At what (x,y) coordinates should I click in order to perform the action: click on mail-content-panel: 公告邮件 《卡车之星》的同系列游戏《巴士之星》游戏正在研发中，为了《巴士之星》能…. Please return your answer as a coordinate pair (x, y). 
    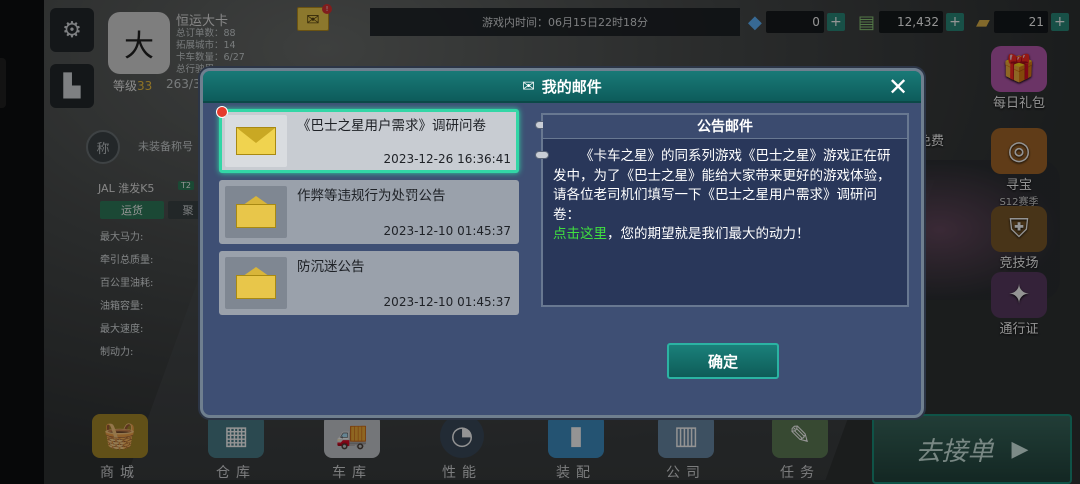
    Looking at the image, I should click on (722, 210).